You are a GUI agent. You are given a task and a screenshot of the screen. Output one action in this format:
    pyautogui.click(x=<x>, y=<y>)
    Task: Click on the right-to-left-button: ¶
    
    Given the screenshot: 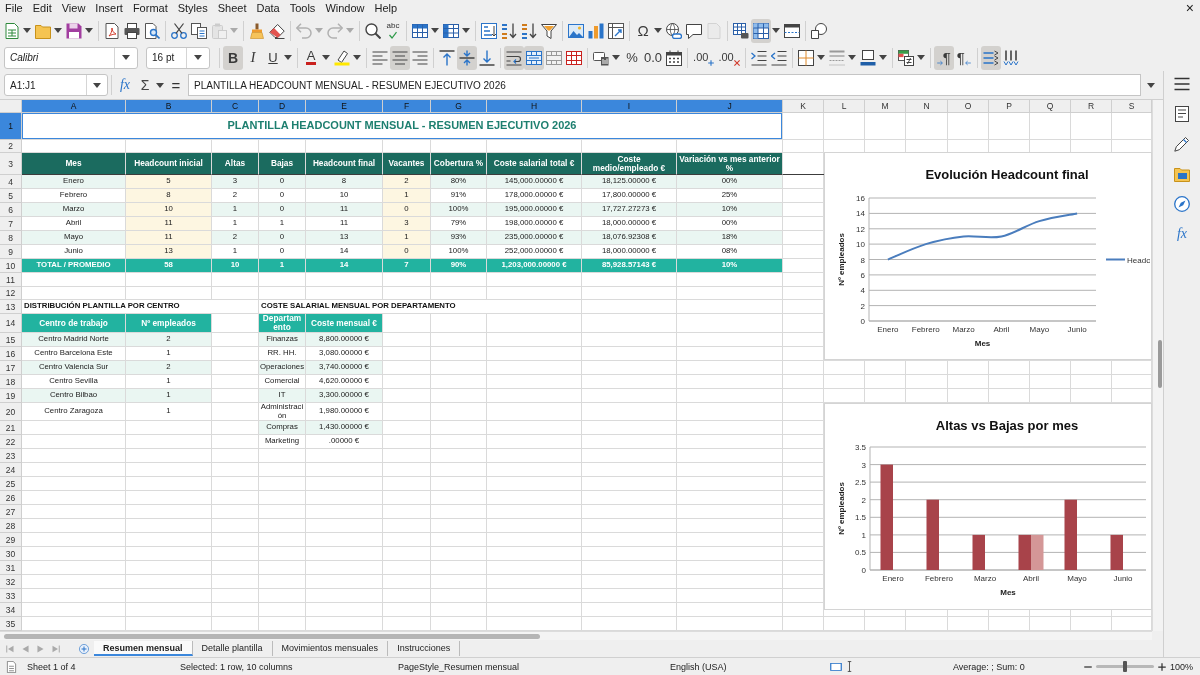 What is the action you would take?
    pyautogui.click(x=963, y=57)
    